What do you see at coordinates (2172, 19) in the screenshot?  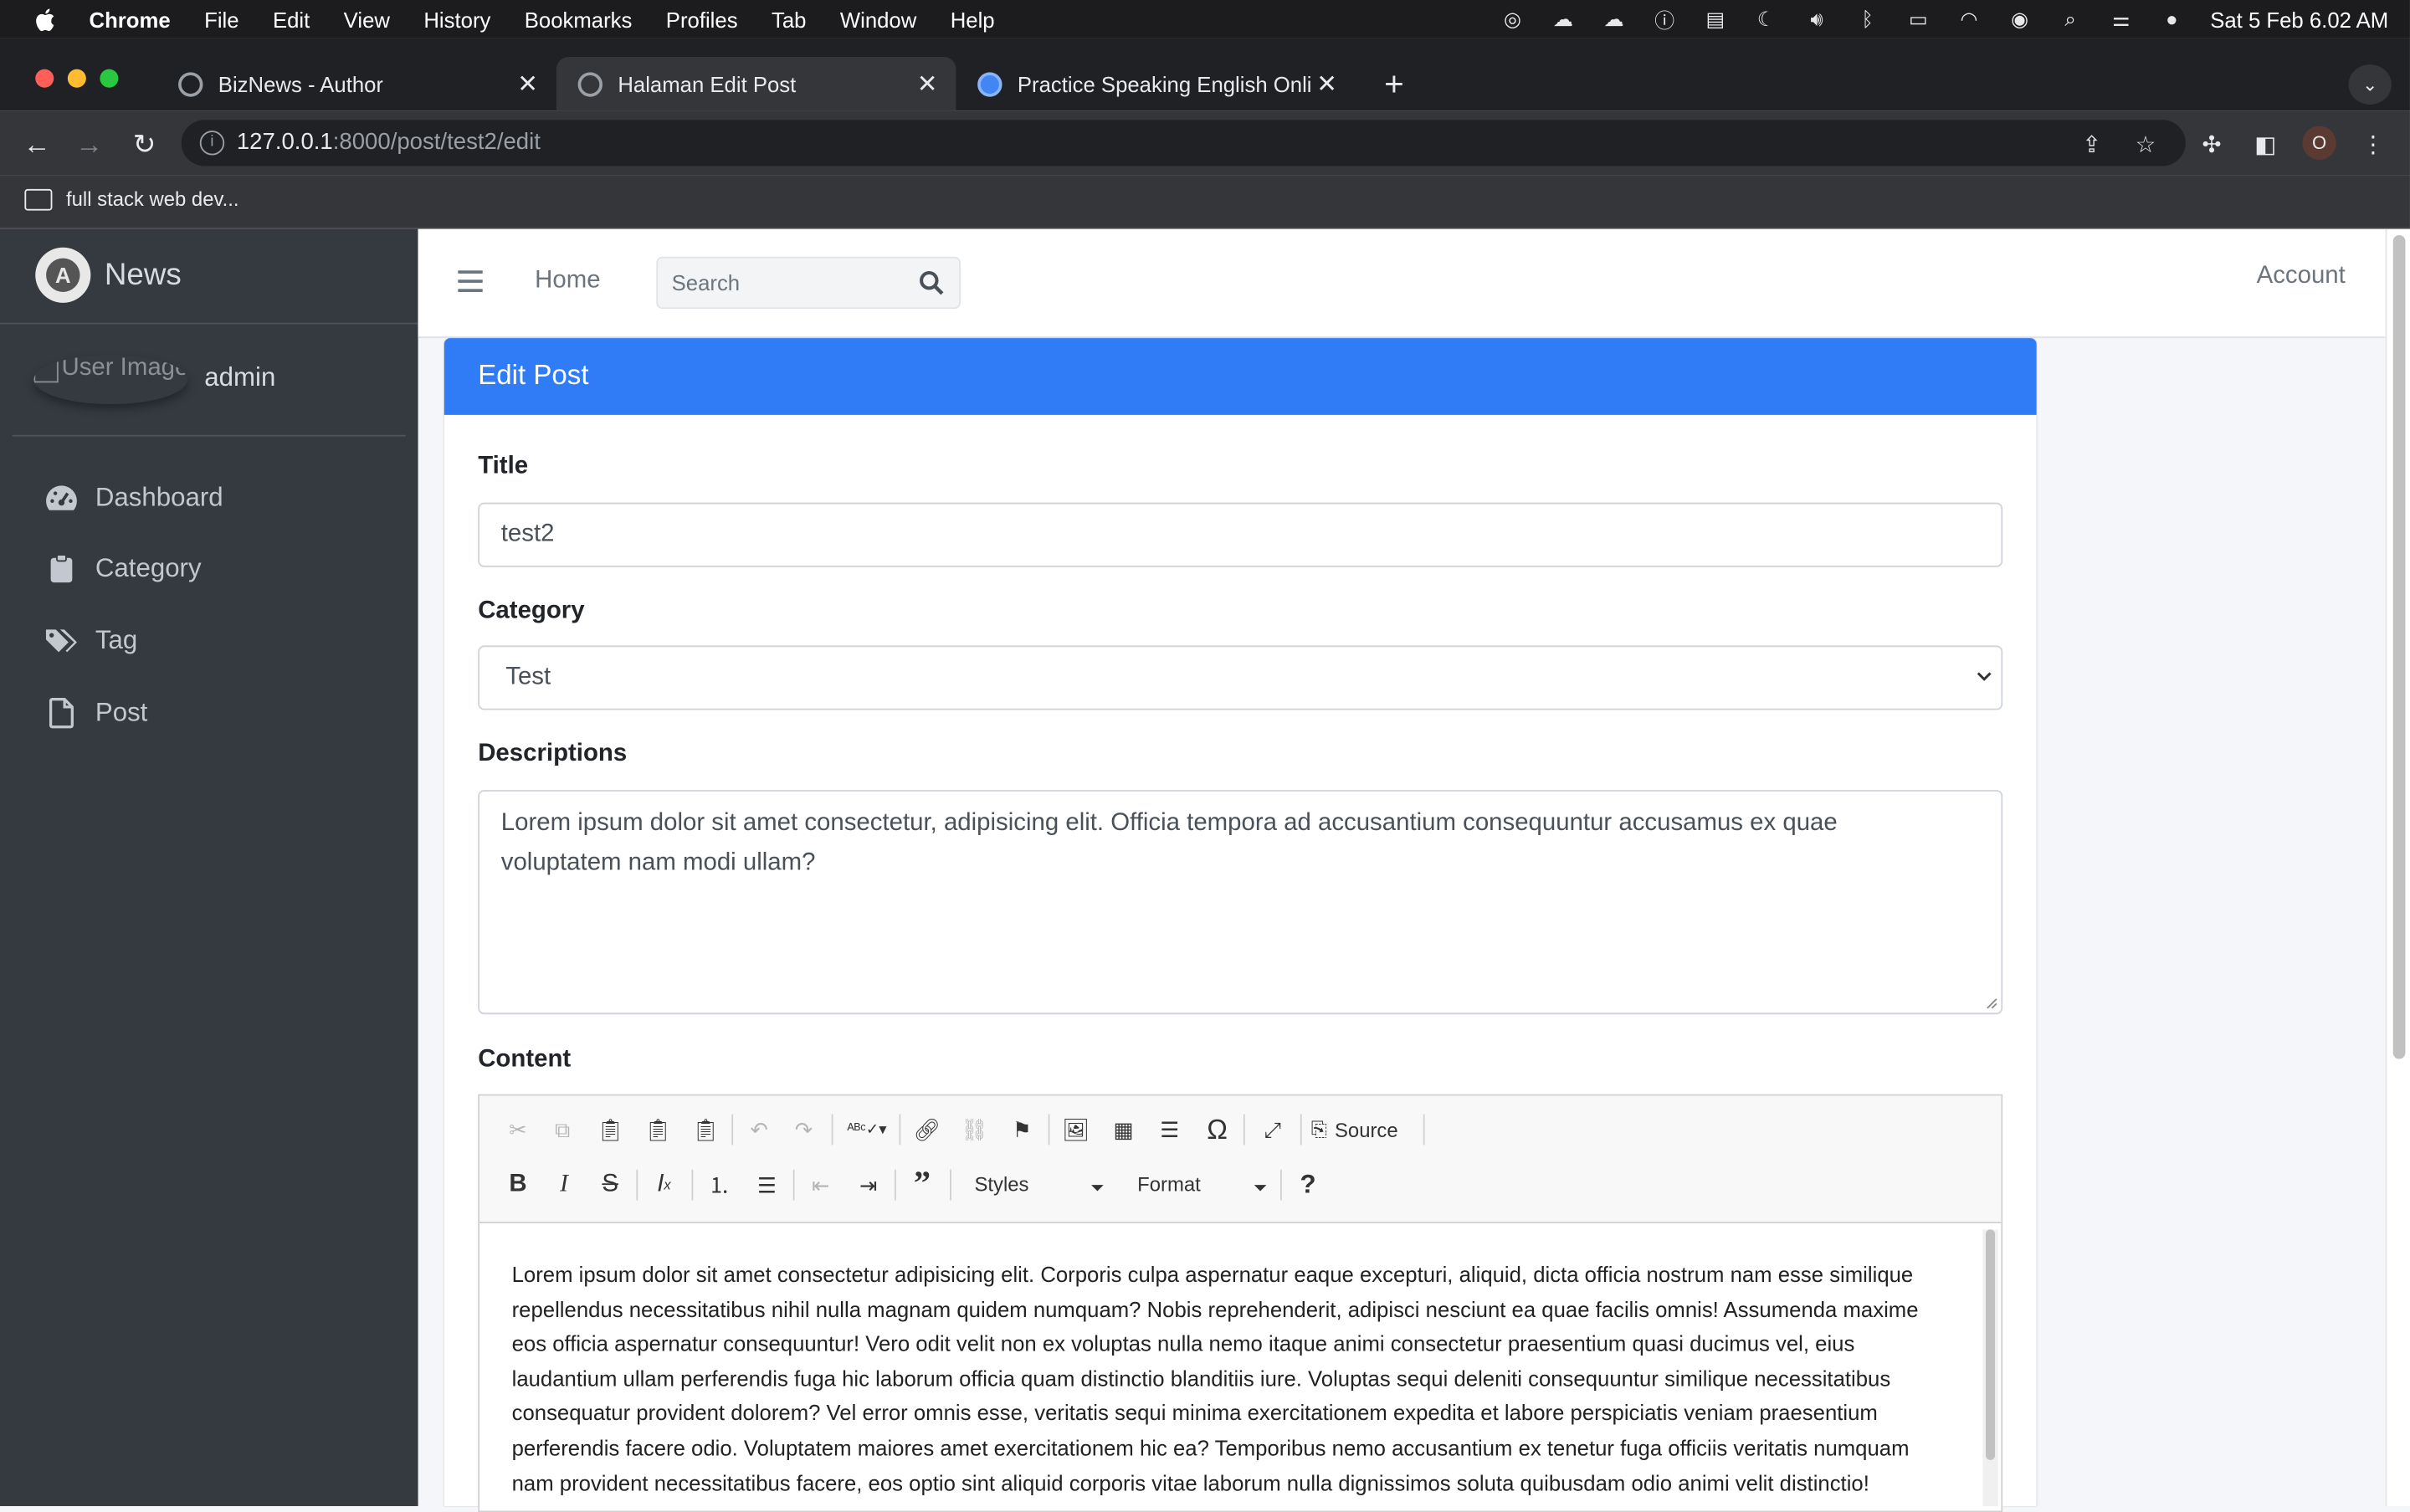 I see `siri-icon: ●` at bounding box center [2172, 19].